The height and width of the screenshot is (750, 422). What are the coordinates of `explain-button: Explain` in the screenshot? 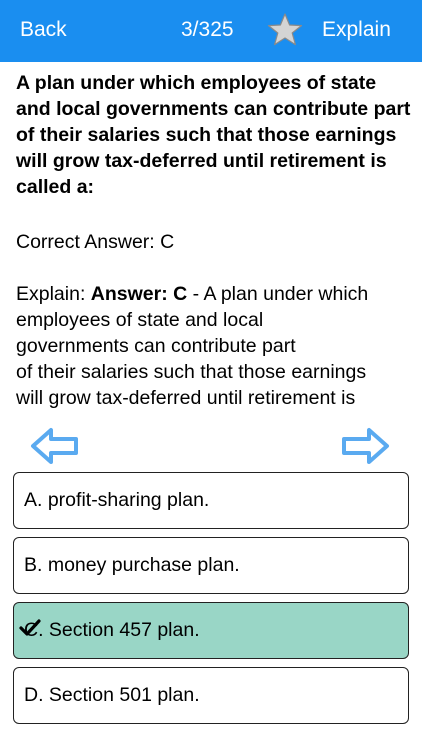 It's located at (356, 30).